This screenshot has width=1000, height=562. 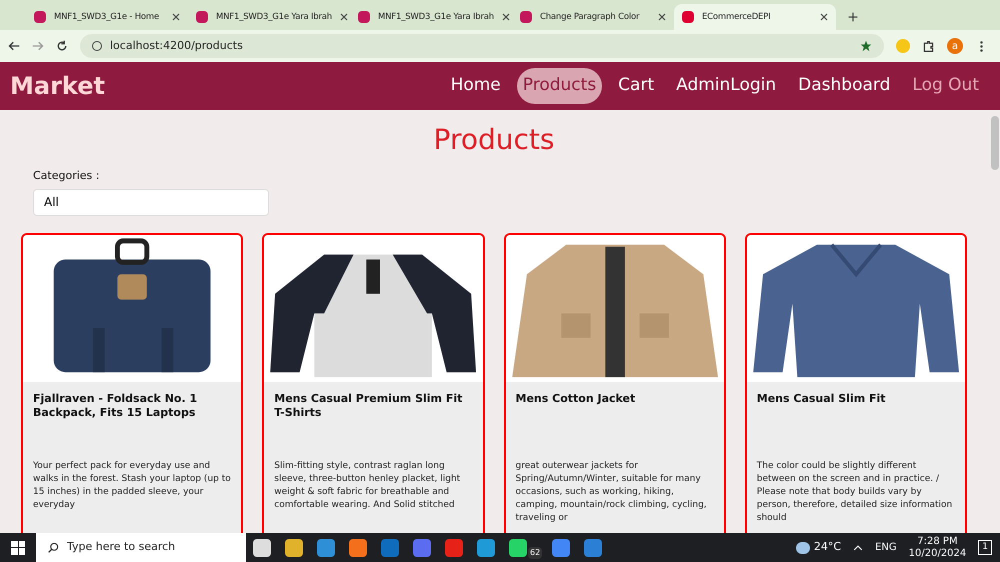 I want to click on page-heading: Products, so click(x=494, y=140).